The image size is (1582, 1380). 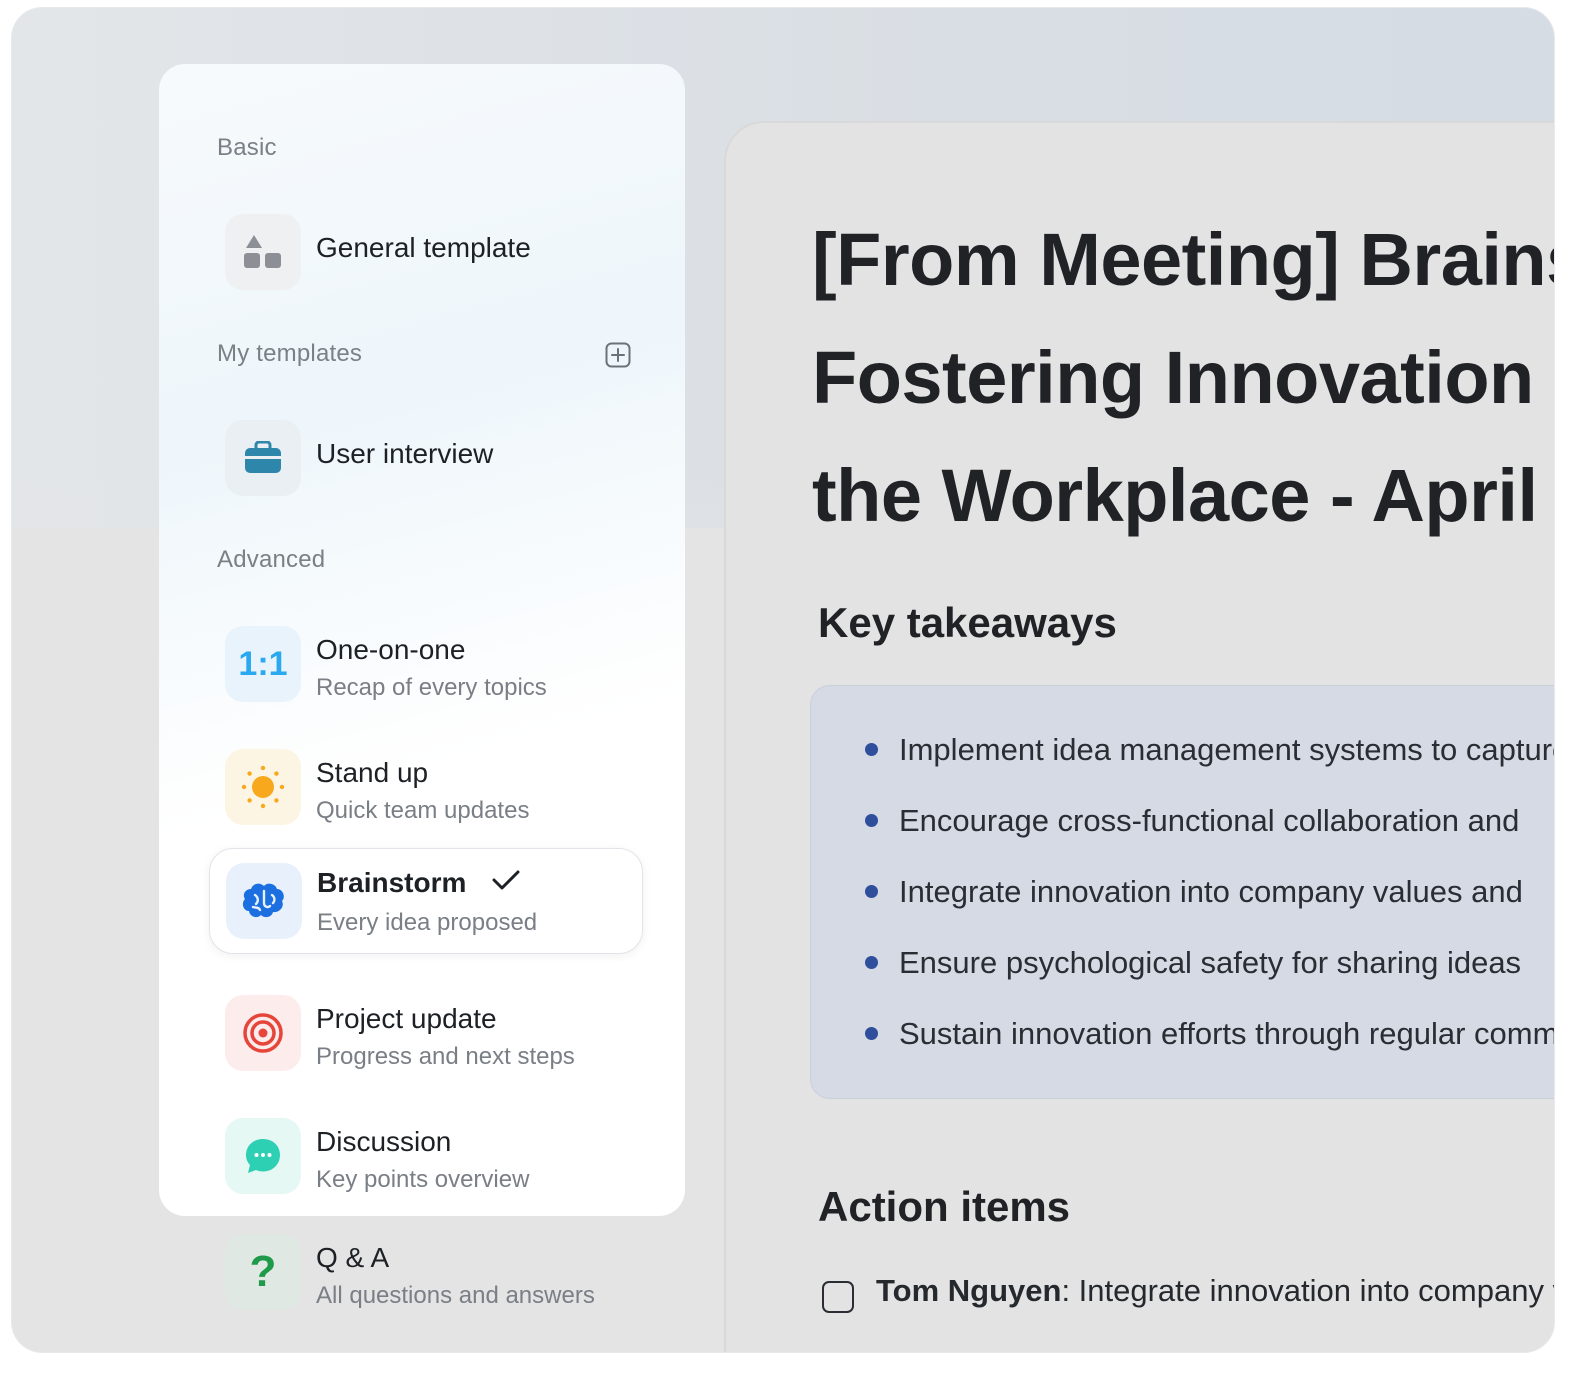 What do you see at coordinates (838, 1297) in the screenshot?
I see `action-item-checkbox` at bounding box center [838, 1297].